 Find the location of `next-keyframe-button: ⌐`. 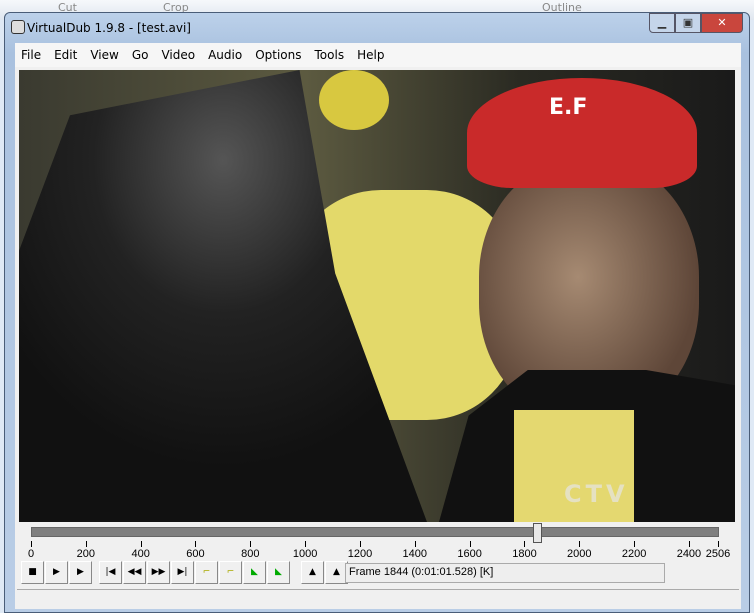

next-keyframe-button: ⌐ is located at coordinates (230, 572).